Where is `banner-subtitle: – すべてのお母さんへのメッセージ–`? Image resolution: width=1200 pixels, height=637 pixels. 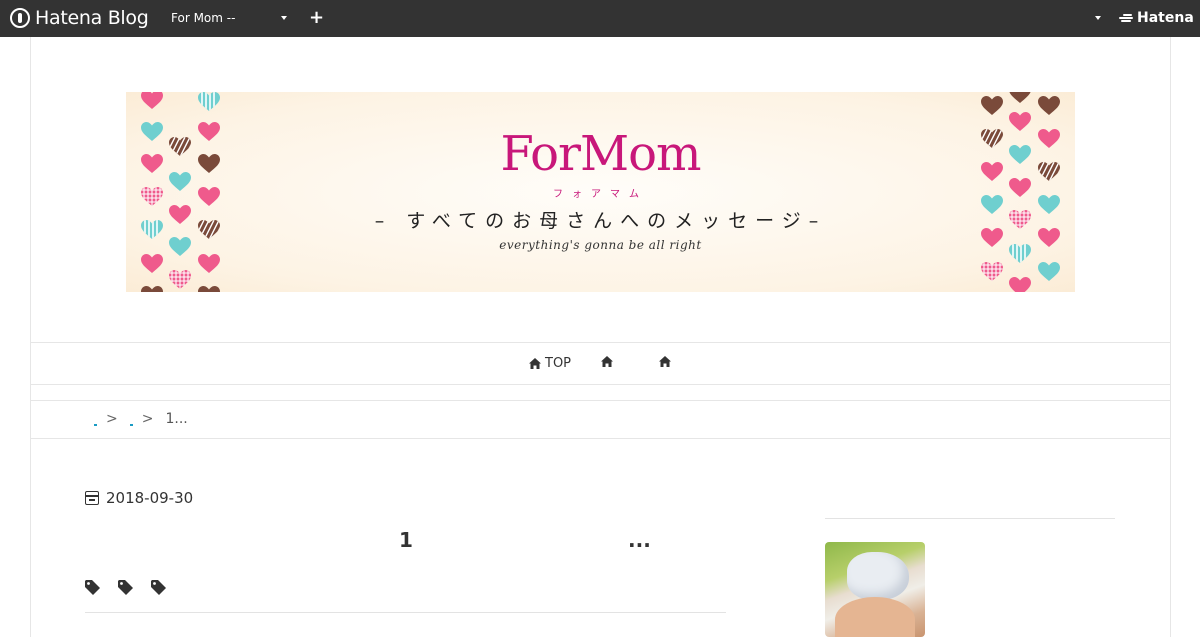 banner-subtitle: – すべてのお母さんへのメッセージ– is located at coordinates (600, 221).